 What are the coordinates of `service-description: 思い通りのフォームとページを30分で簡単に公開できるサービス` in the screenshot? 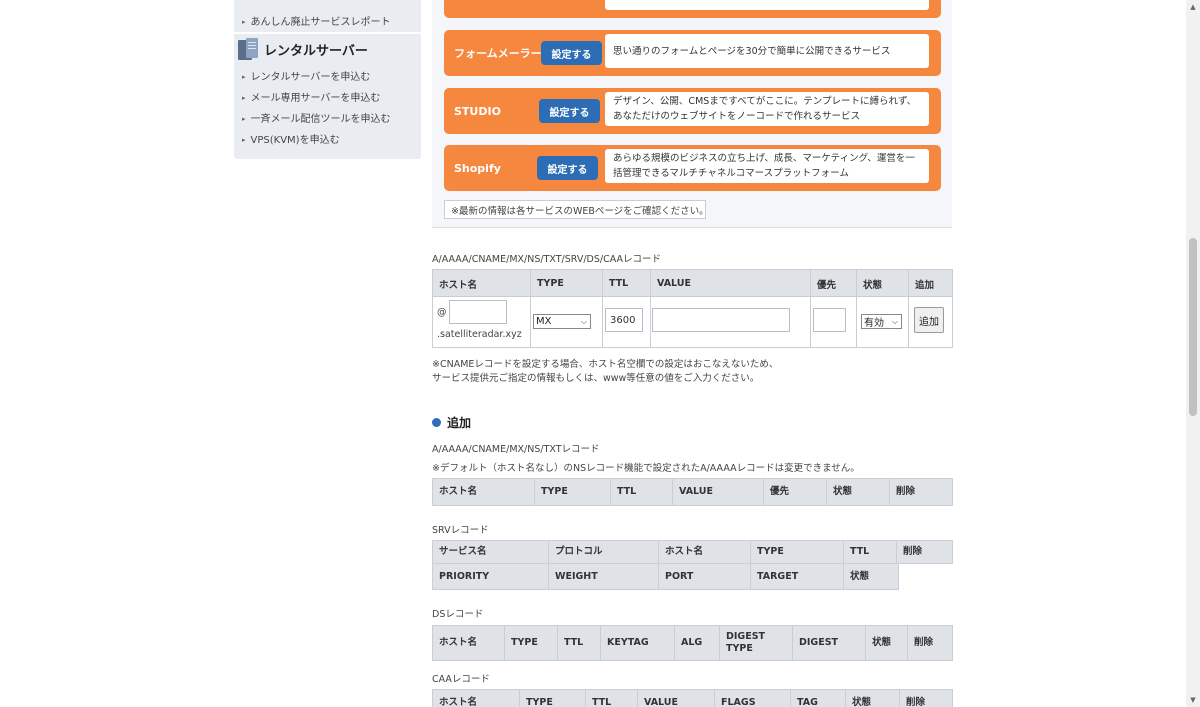 It's located at (767, 51).